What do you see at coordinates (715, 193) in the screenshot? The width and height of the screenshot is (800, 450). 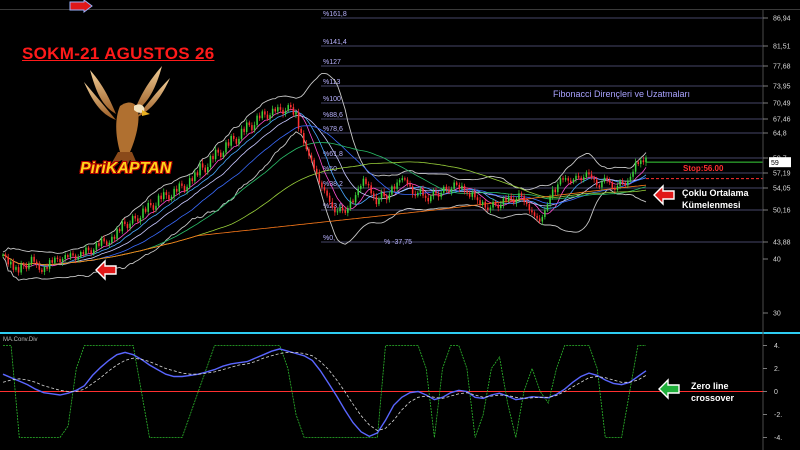 I see `annotation-ma-line1: Çoklu Ortalama` at bounding box center [715, 193].